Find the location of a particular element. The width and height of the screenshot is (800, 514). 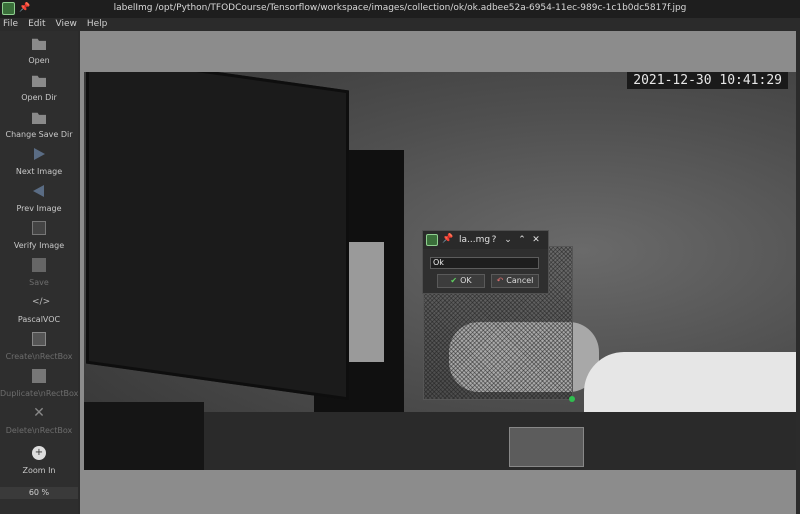

next-image-label: Next Image is located at coordinates (39, 171).